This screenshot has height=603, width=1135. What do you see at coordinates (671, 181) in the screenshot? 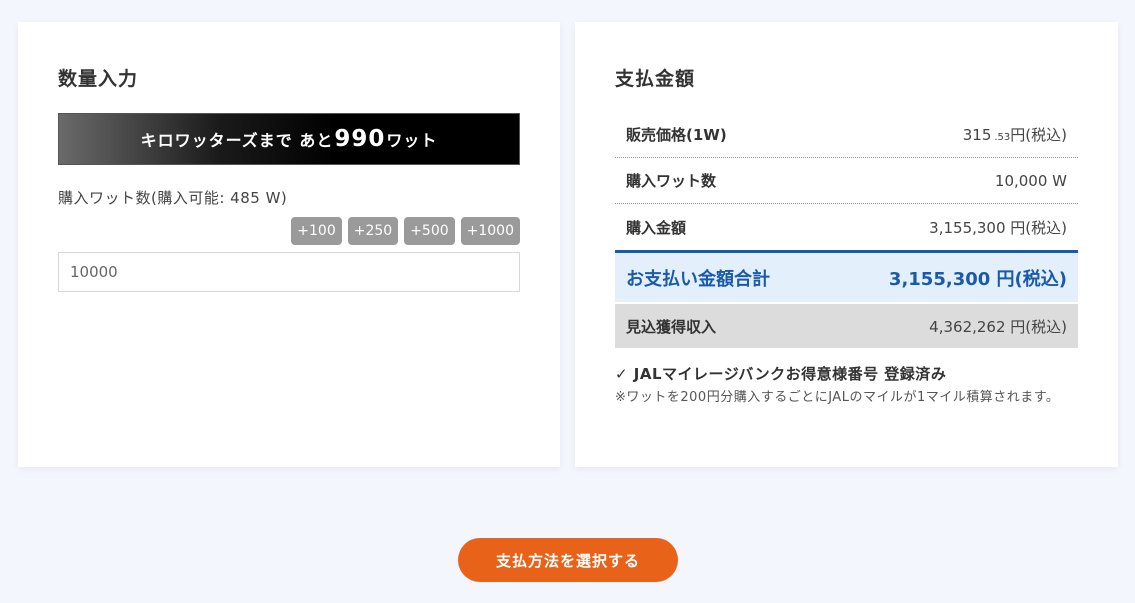
I see `watts-label: 購入ワット数` at bounding box center [671, 181].